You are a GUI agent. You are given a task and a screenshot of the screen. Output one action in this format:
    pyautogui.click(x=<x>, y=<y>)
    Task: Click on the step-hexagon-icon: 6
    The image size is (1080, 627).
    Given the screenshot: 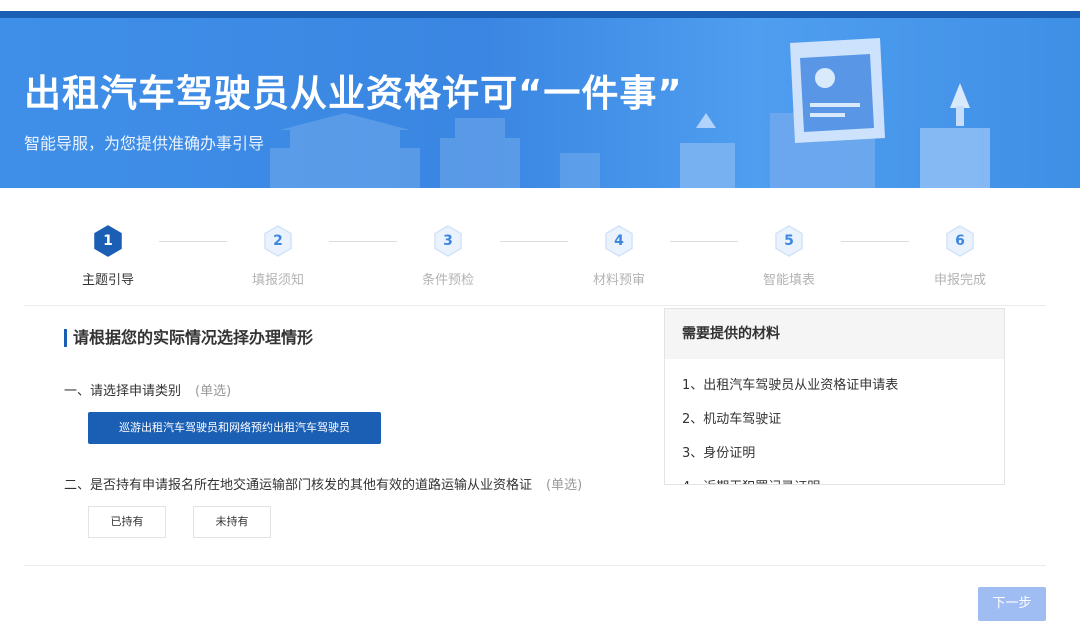 What is the action you would take?
    pyautogui.click(x=960, y=241)
    